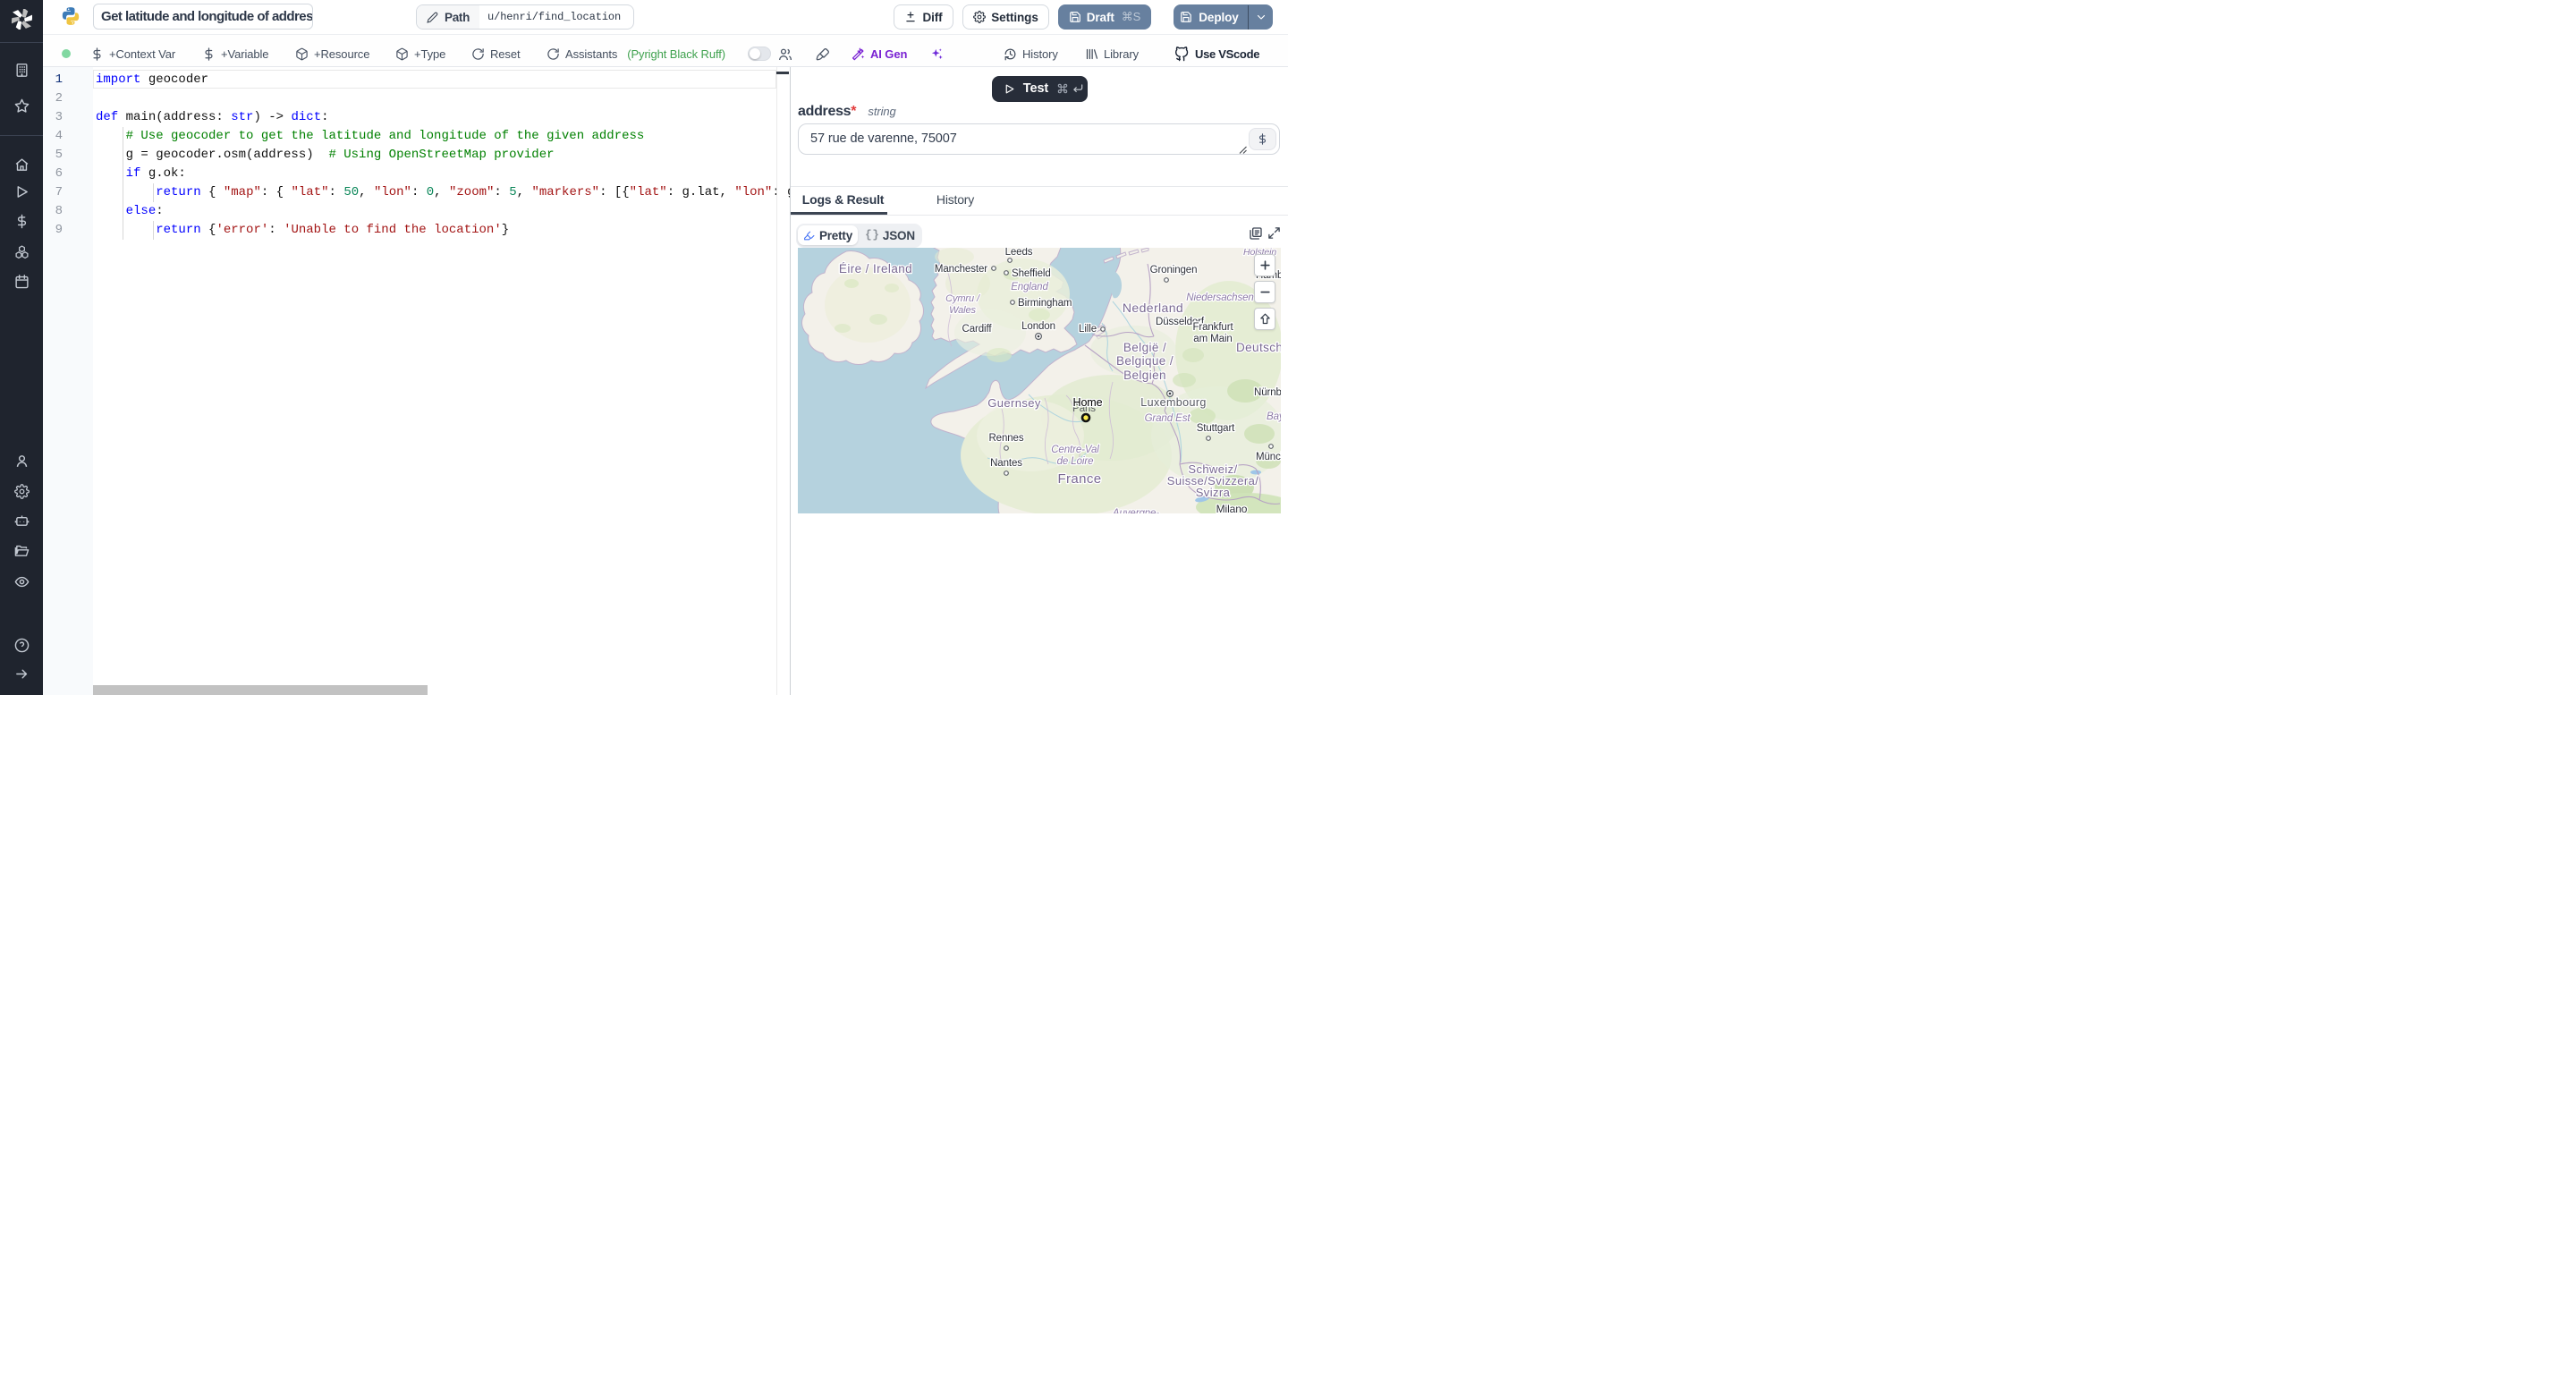 Image resolution: width=2576 pixels, height=1390 pixels. I want to click on svg-text: Leeds, so click(1019, 253).